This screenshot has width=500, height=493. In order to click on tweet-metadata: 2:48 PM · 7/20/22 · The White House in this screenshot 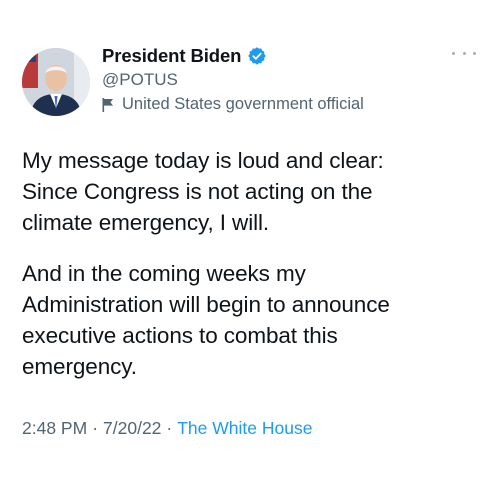, I will do `click(167, 428)`.